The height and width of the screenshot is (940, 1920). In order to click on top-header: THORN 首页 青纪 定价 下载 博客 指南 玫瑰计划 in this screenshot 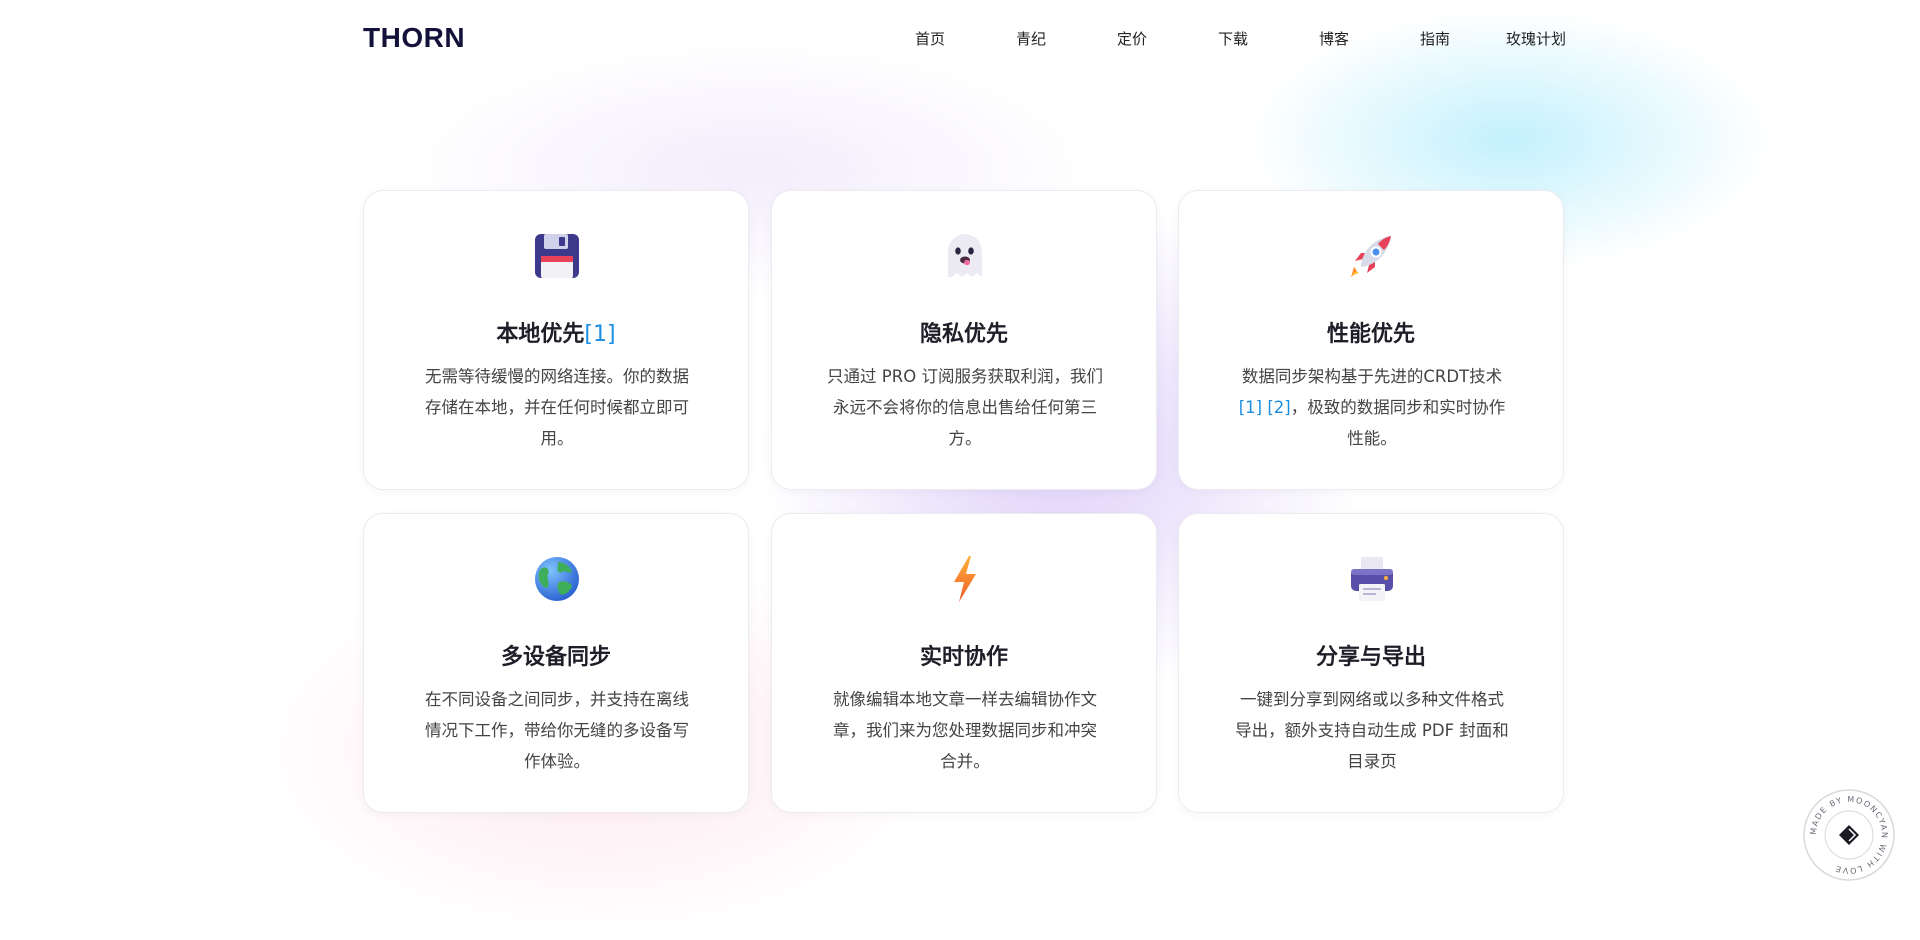, I will do `click(960, 40)`.